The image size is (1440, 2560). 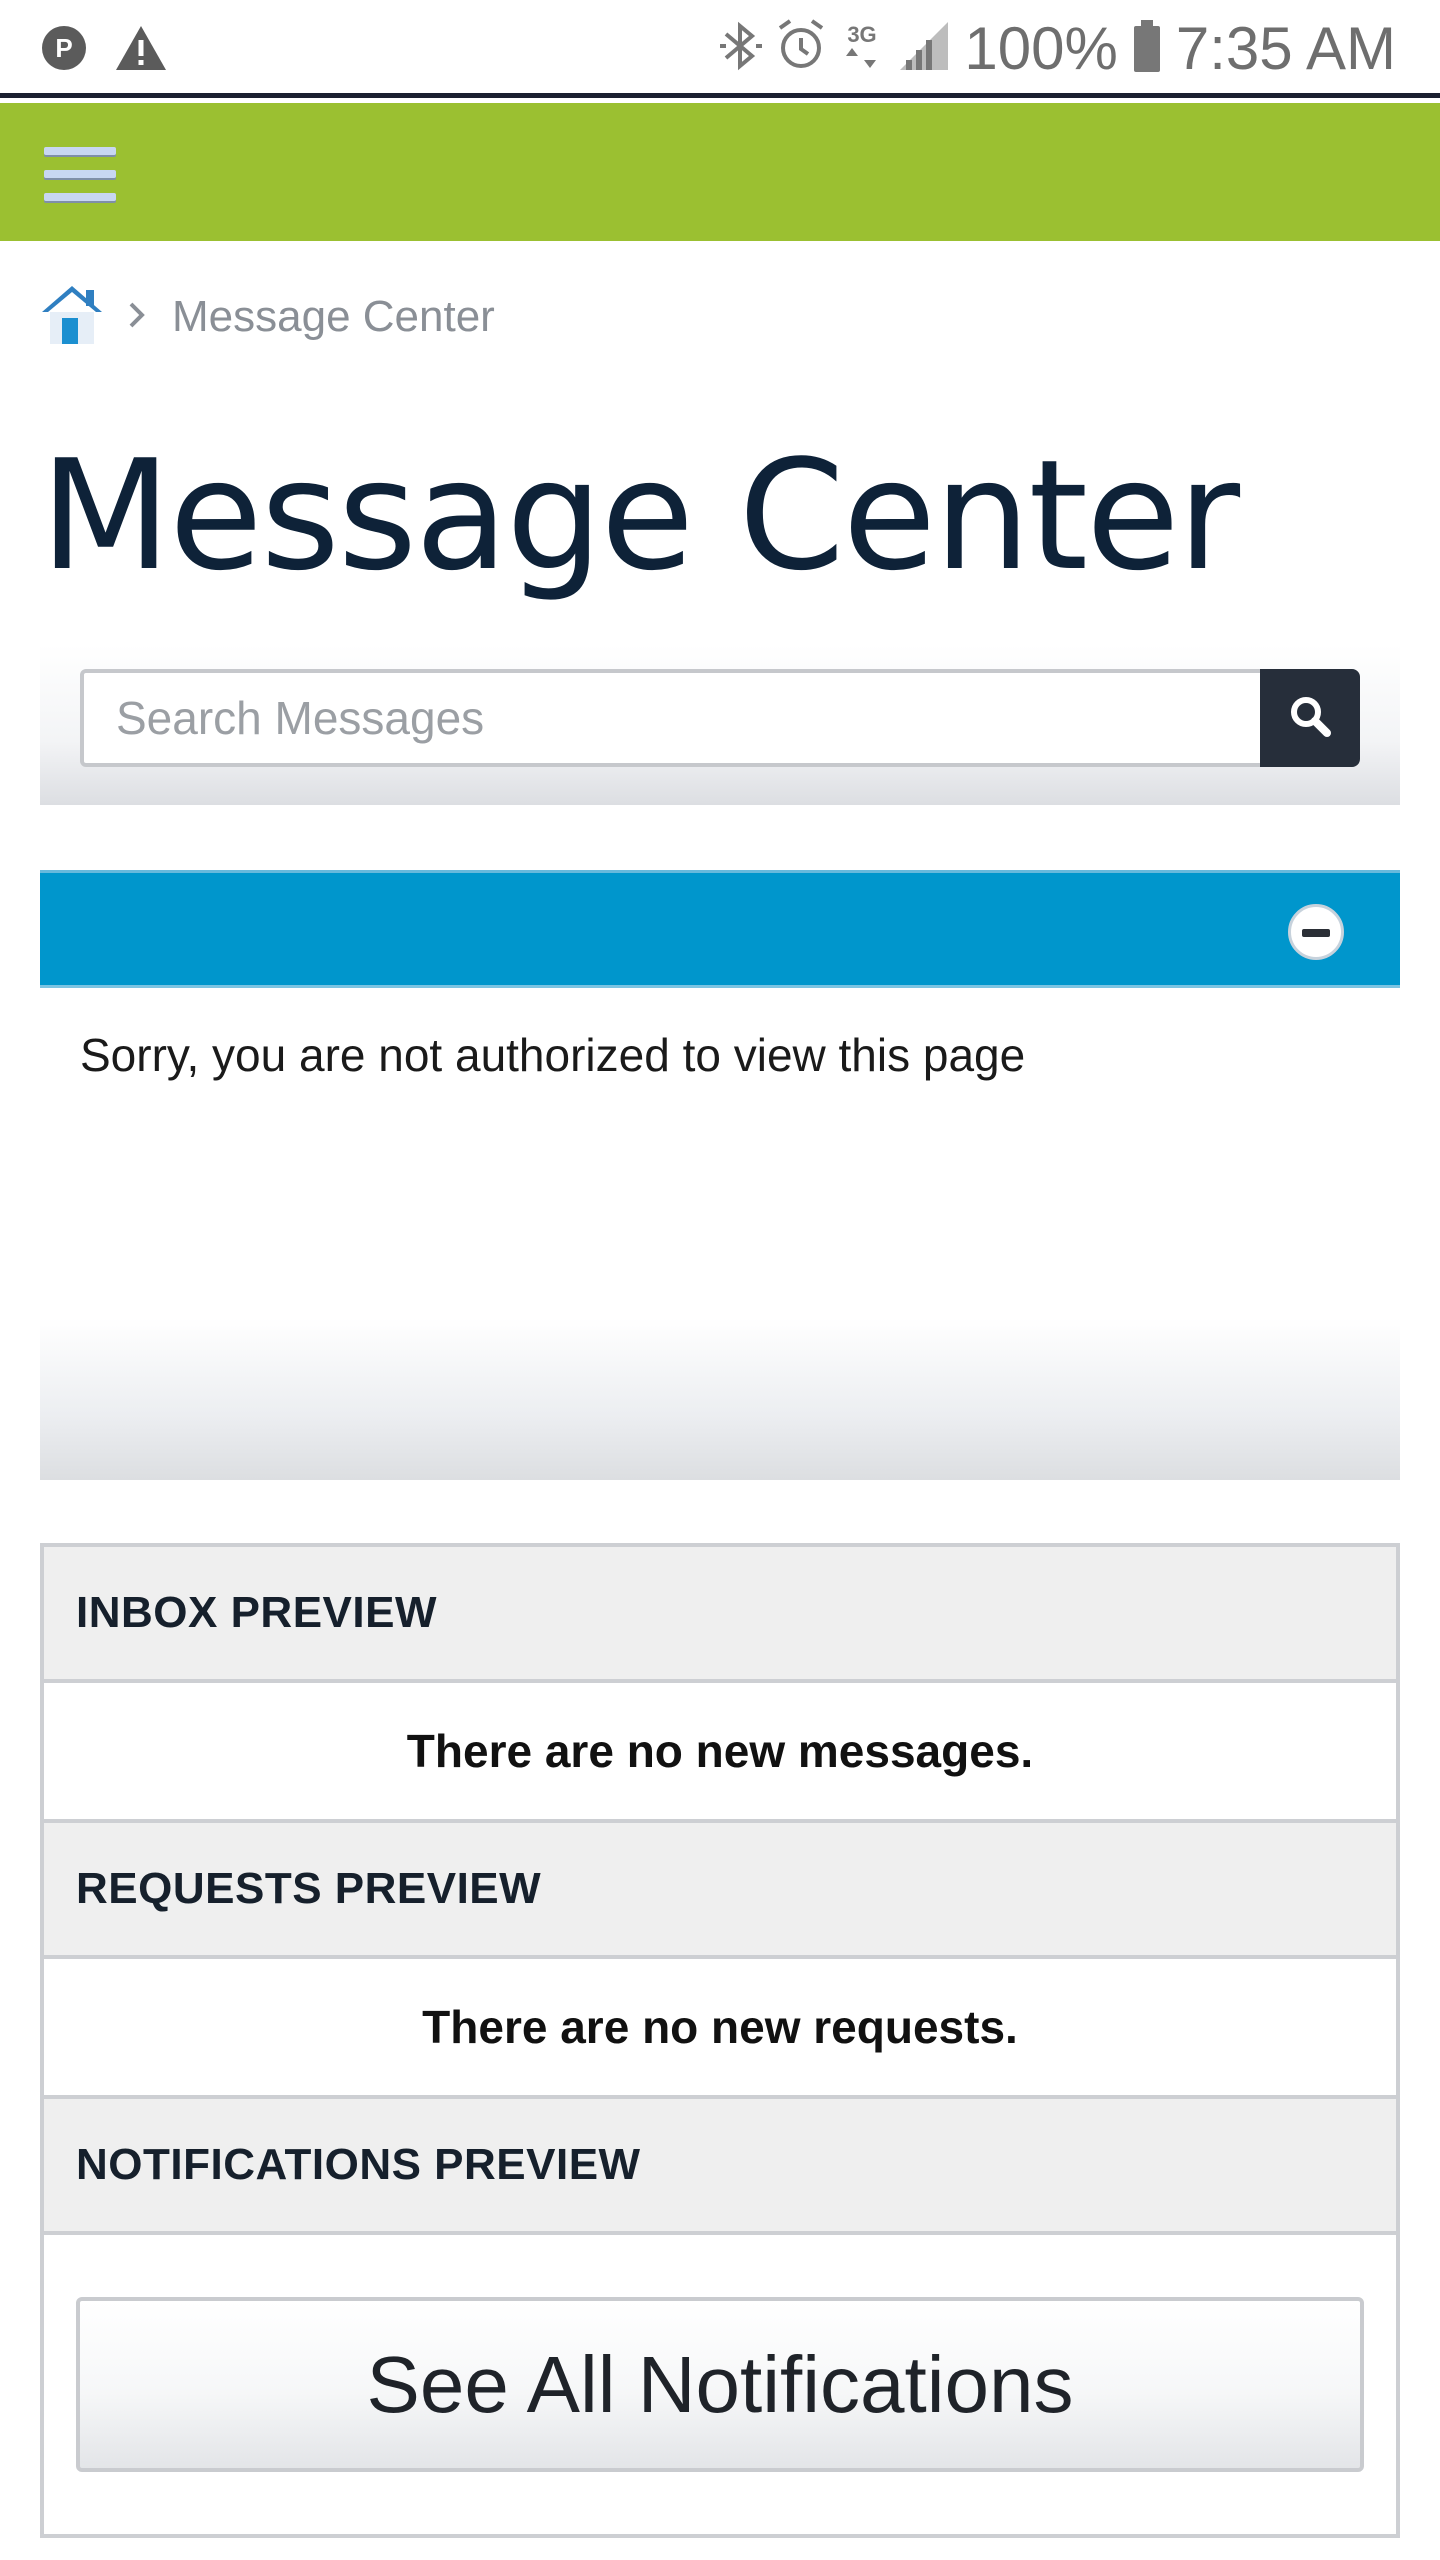 I want to click on hamburger-icon, so click(x=80, y=174).